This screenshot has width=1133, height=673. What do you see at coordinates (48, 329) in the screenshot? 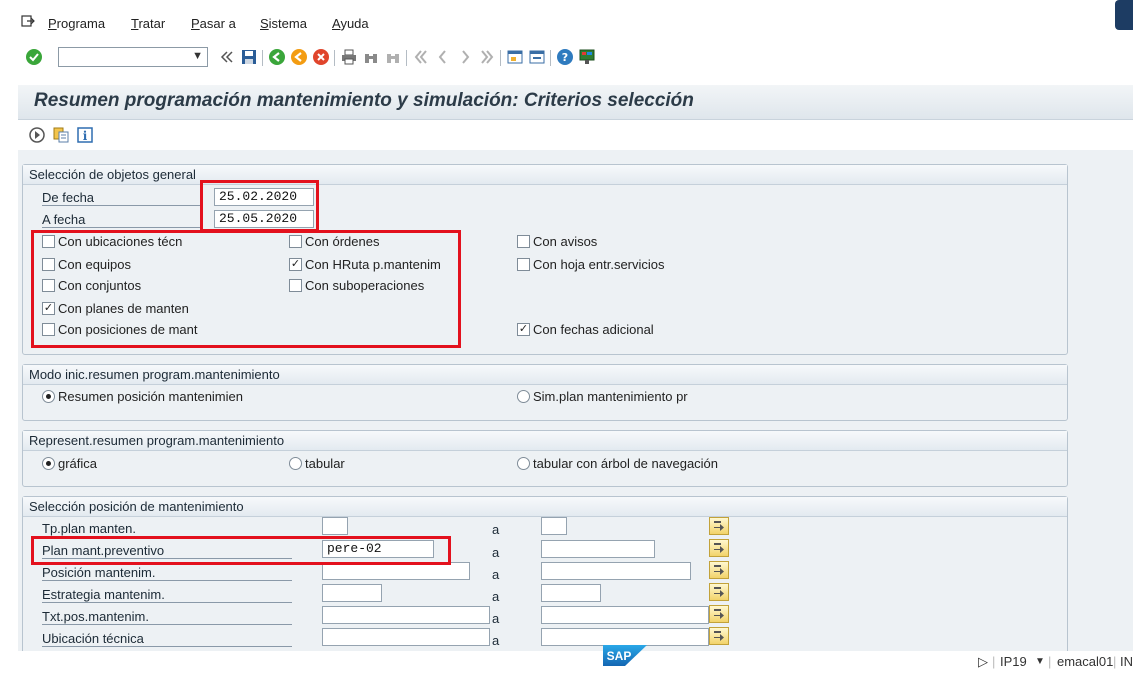
I see `checkbox-posiciones` at bounding box center [48, 329].